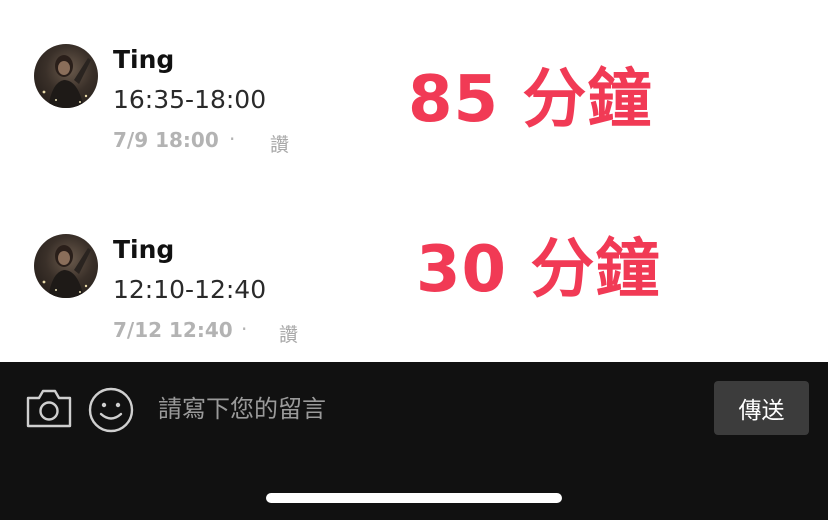 Image resolution: width=828 pixels, height=520 pixels. What do you see at coordinates (173, 330) in the screenshot?
I see `comment-timestamp: 7/12 12:40` at bounding box center [173, 330].